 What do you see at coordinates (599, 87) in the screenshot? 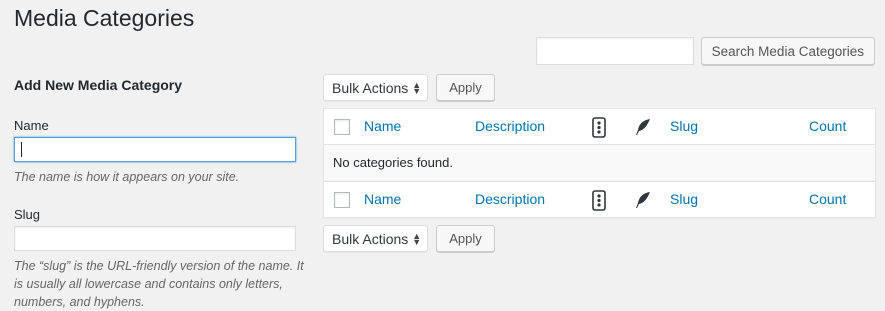
I see `tablenav-top: Bulk Actions ▲ ▼ Apply` at bounding box center [599, 87].